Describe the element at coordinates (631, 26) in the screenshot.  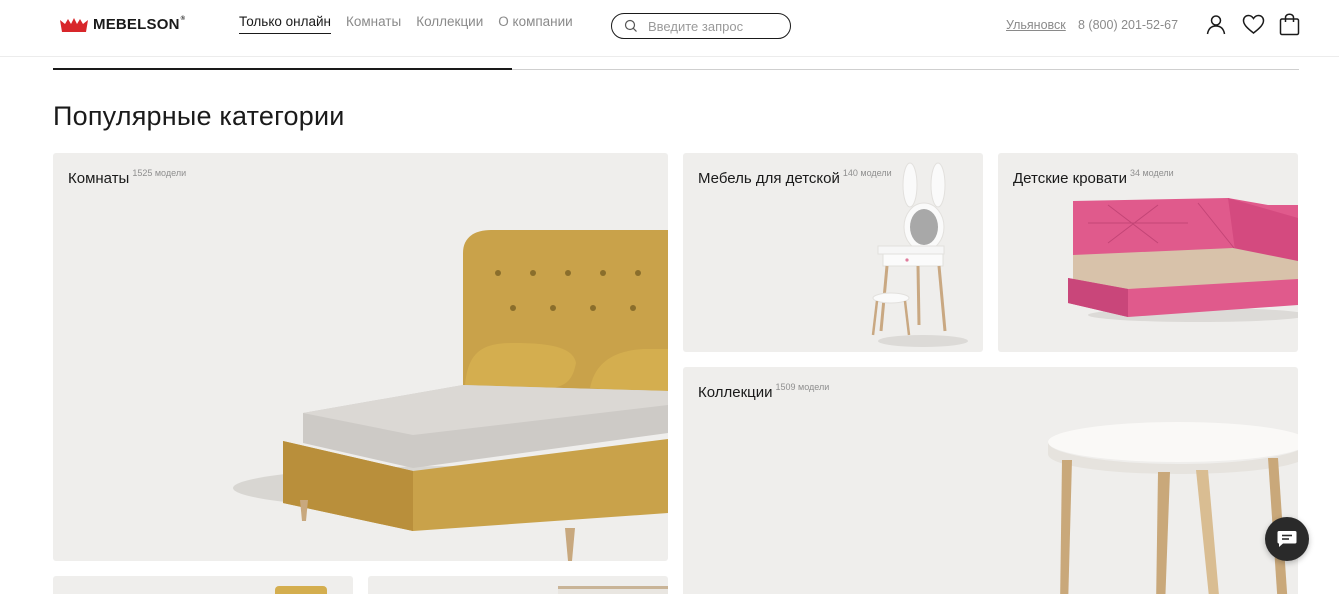
I see `search-icon` at that location.